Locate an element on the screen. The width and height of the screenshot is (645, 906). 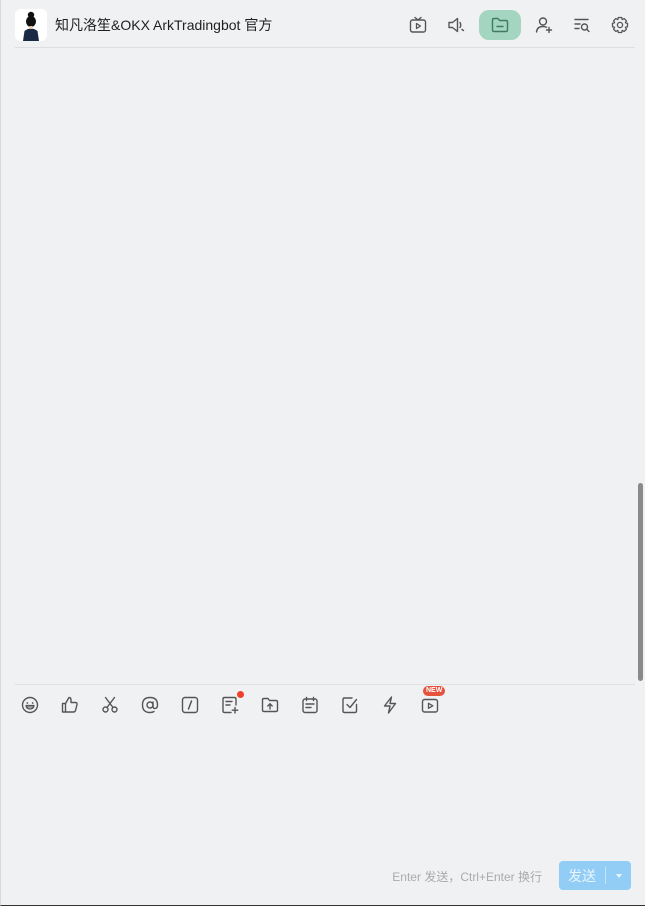
screenshot-button is located at coordinates (110, 705).